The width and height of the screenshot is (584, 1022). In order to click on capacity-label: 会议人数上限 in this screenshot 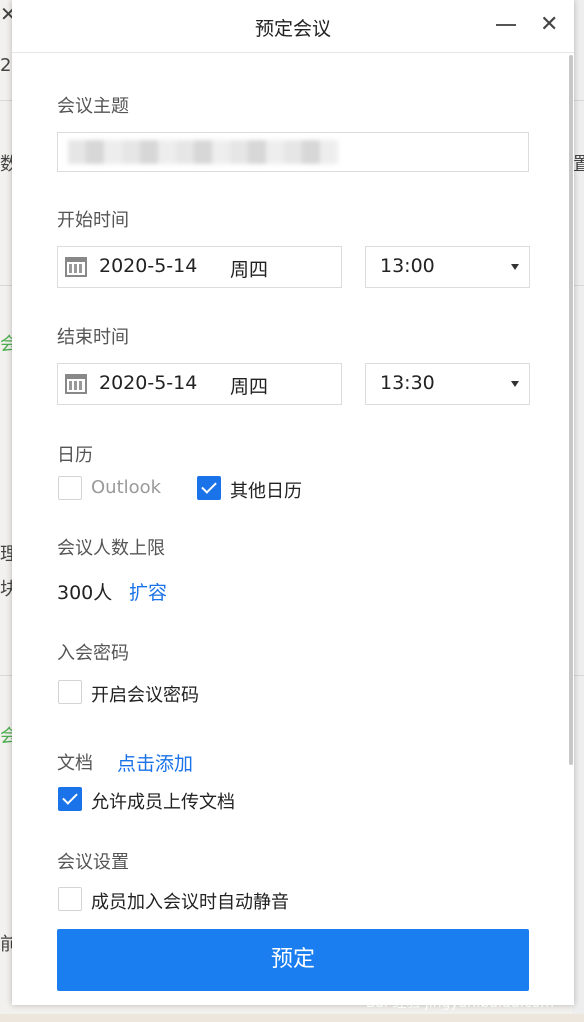, I will do `click(111, 548)`.